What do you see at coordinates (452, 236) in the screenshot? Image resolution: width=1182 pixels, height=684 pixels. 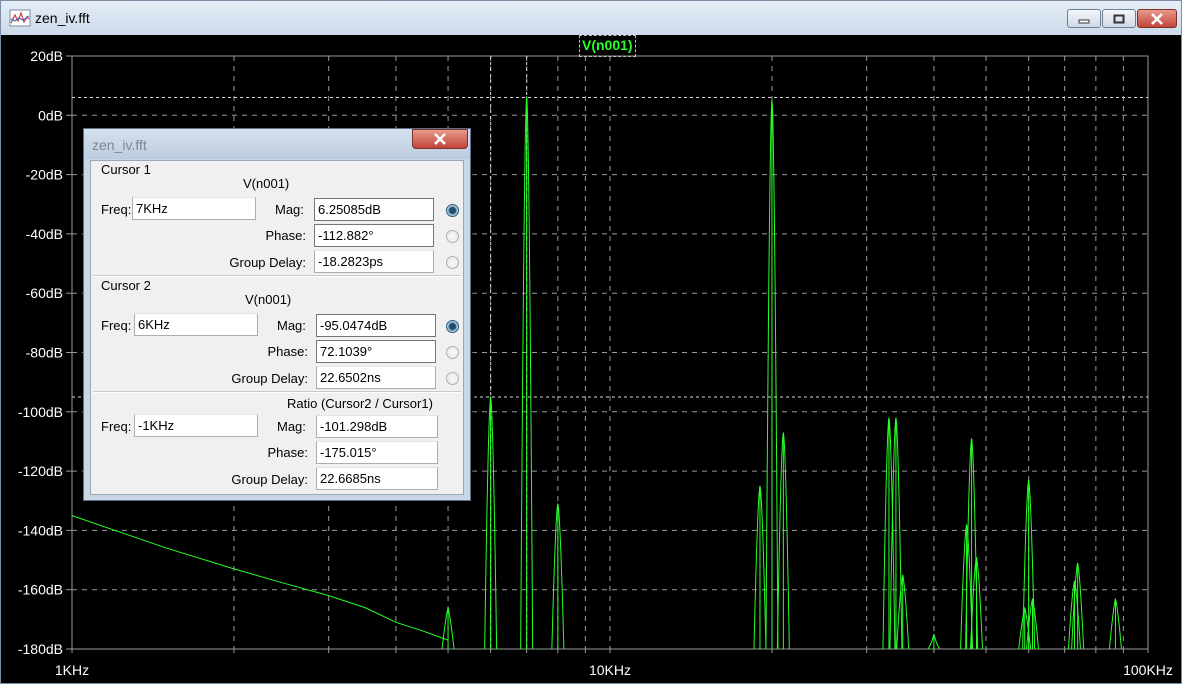 I see `cursor1-phase-radio` at bounding box center [452, 236].